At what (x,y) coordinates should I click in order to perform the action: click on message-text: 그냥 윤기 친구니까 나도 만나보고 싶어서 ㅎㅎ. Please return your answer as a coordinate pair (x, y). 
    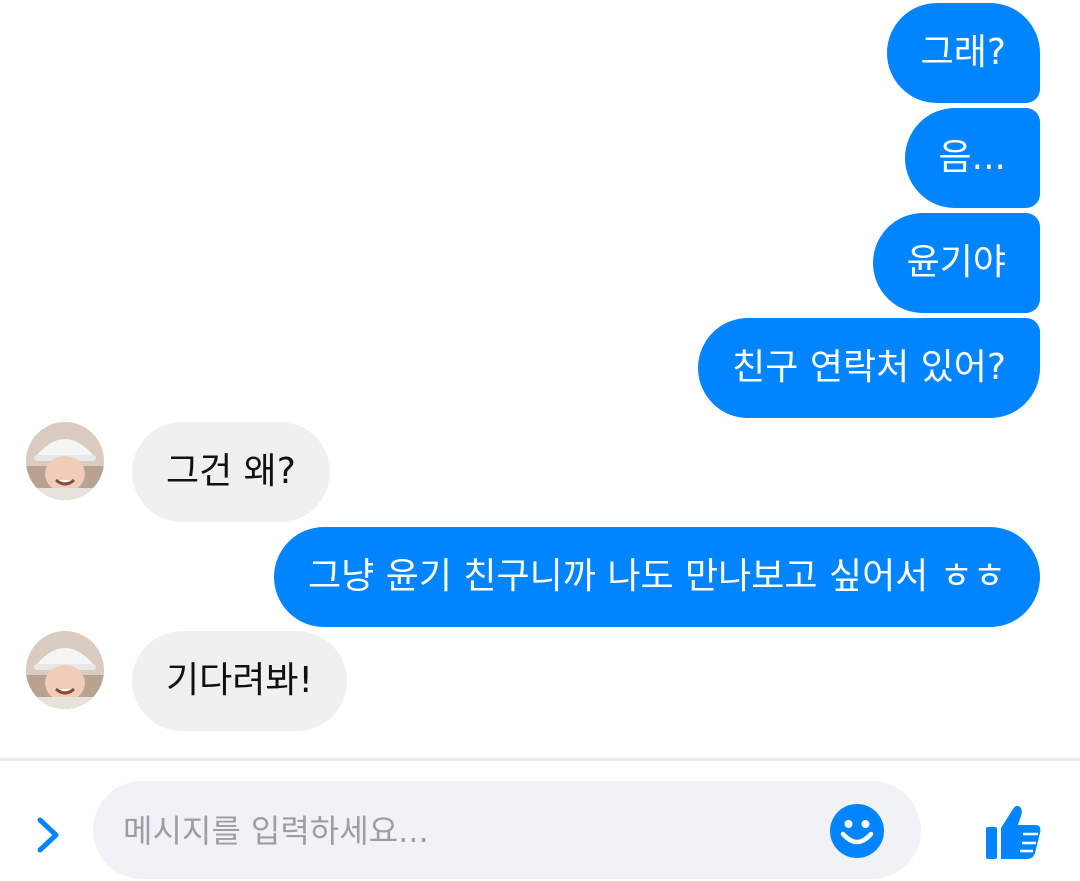
    Looking at the image, I should click on (657, 576).